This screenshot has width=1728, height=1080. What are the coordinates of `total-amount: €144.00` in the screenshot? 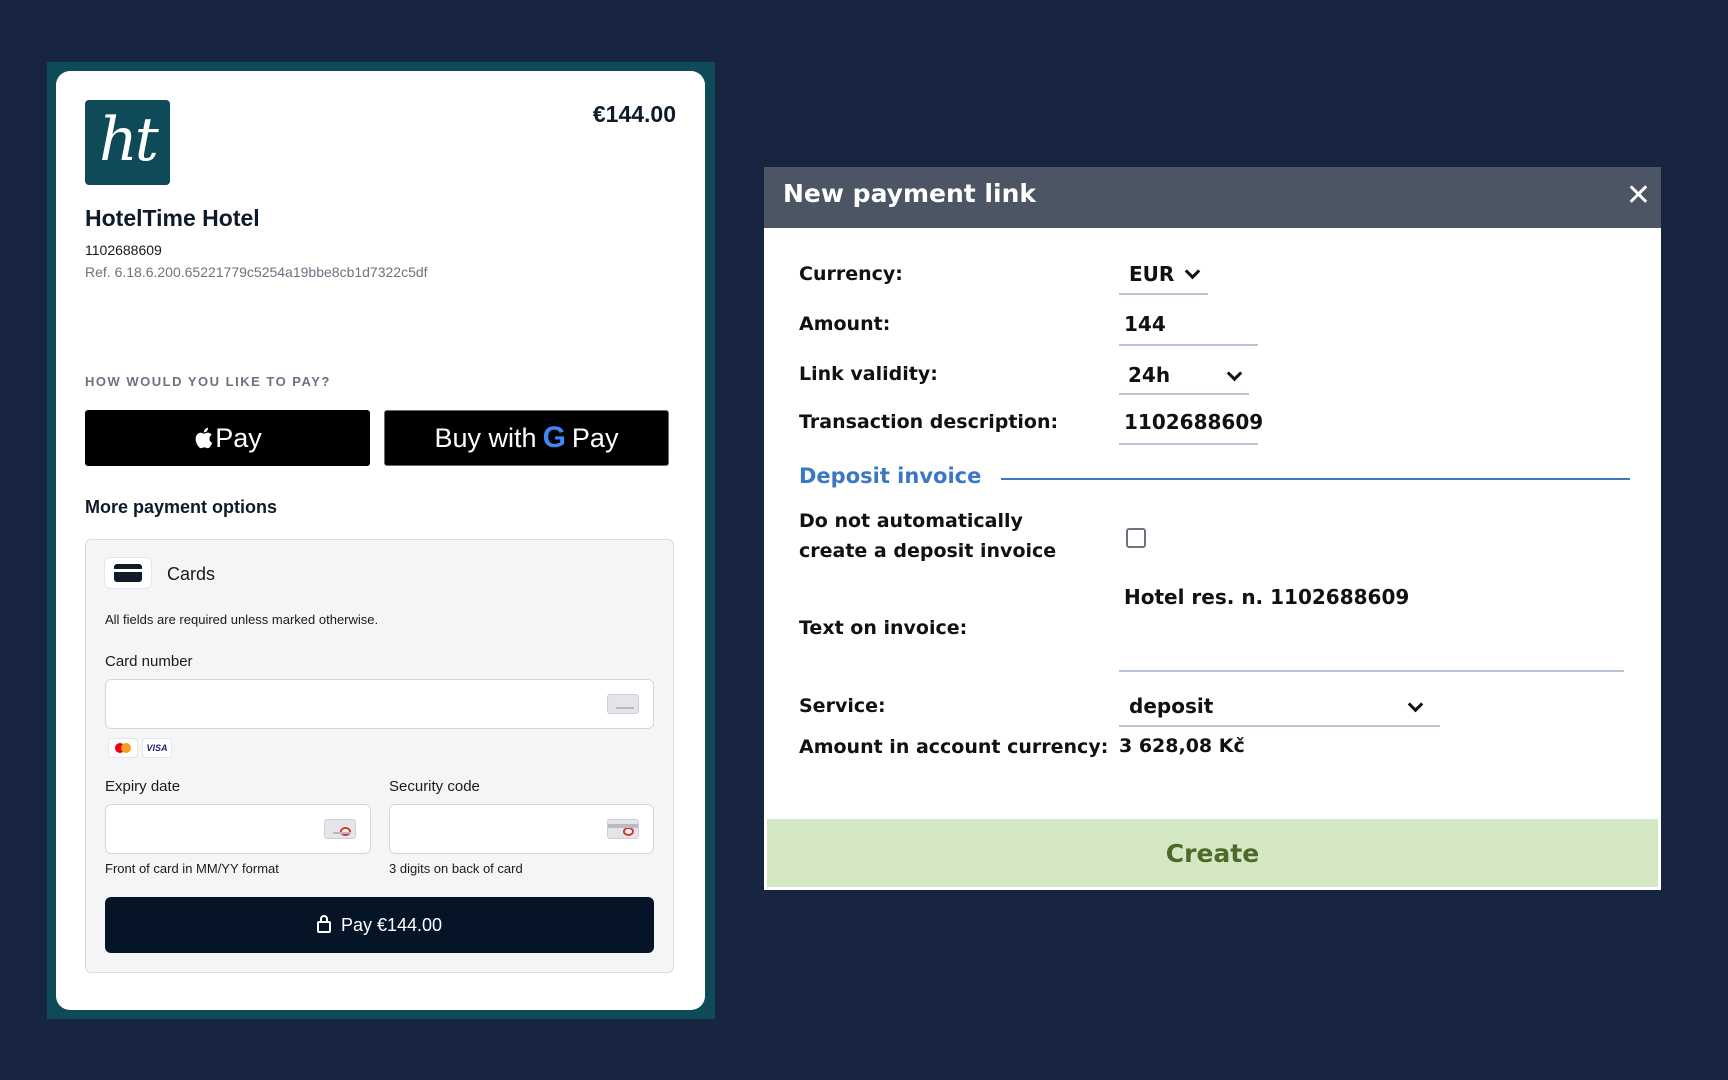 It's located at (634, 114).